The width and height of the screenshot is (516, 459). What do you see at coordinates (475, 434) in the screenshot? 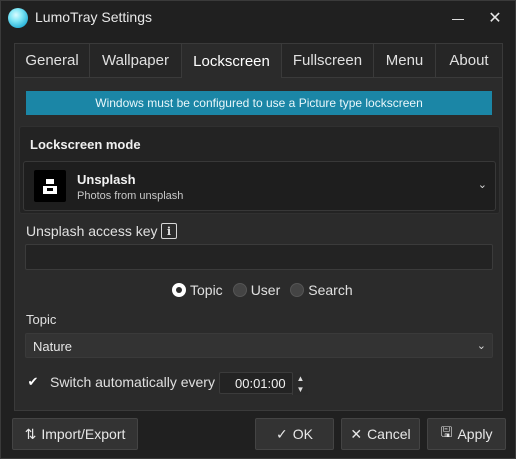
I see `apply-label: Apply` at bounding box center [475, 434].